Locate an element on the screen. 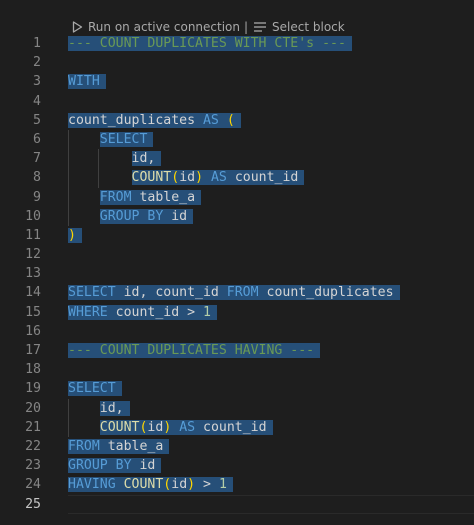 This screenshot has width=474, height=525. code-line: 25 is located at coordinates (237, 504).